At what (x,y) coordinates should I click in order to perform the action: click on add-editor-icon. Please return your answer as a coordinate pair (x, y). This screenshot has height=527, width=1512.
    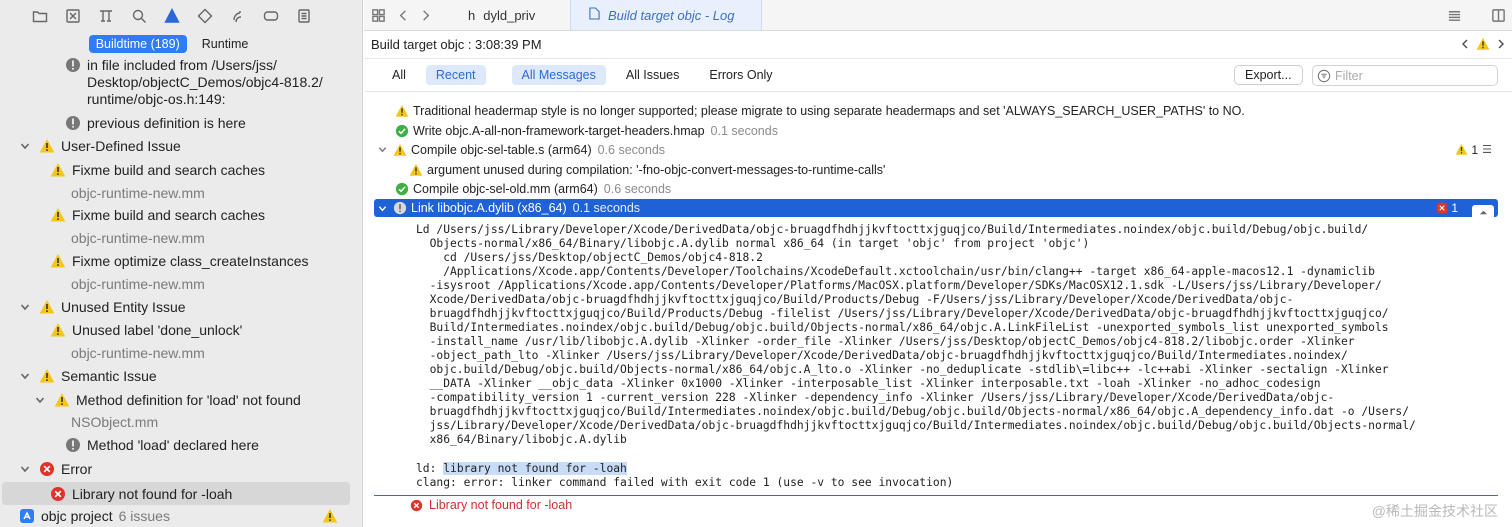
    Looking at the image, I should click on (1498, 15).